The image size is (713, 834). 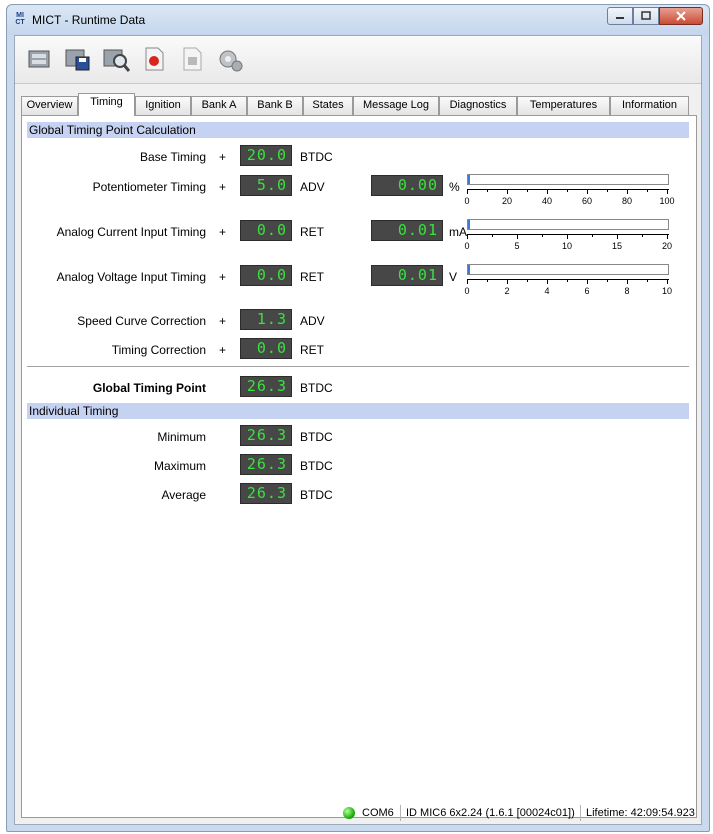 What do you see at coordinates (563, 105) in the screenshot?
I see `tab-temperatures: Temperatures` at bounding box center [563, 105].